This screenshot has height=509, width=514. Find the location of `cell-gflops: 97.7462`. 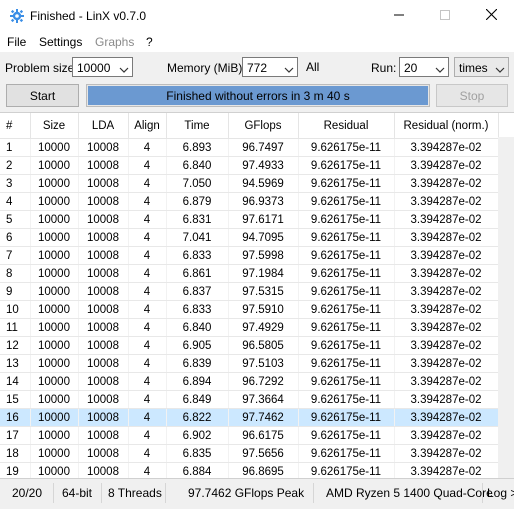

cell-gflops: 97.7462 is located at coordinates (263, 417).